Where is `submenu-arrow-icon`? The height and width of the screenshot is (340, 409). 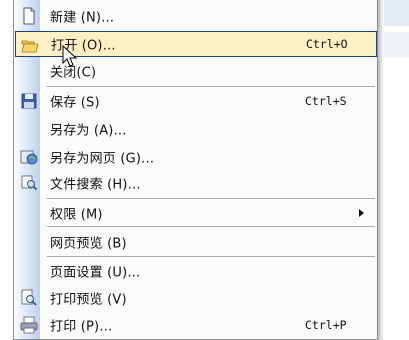 submenu-arrow-icon is located at coordinates (361, 213).